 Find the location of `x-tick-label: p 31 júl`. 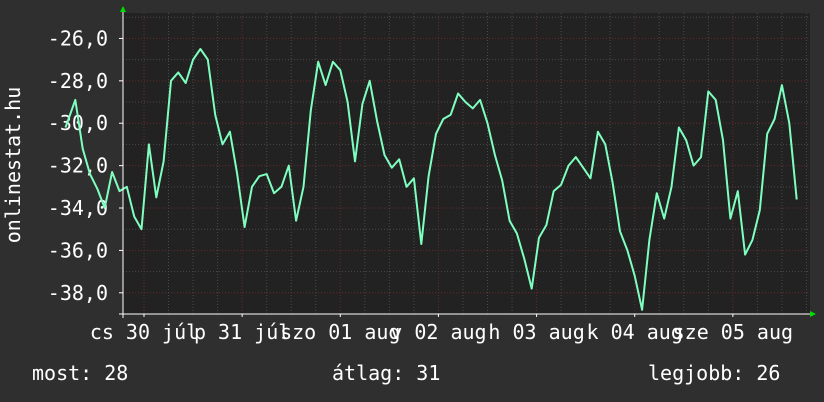

x-tick-label: p 31 júl is located at coordinates (242, 332).